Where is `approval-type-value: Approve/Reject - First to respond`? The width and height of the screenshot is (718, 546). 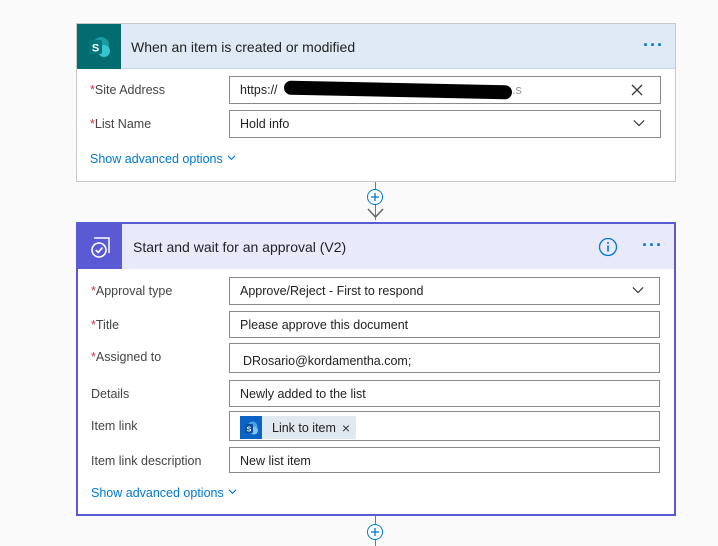 approval-type-value: Approve/Reject - First to respond is located at coordinates (332, 291).